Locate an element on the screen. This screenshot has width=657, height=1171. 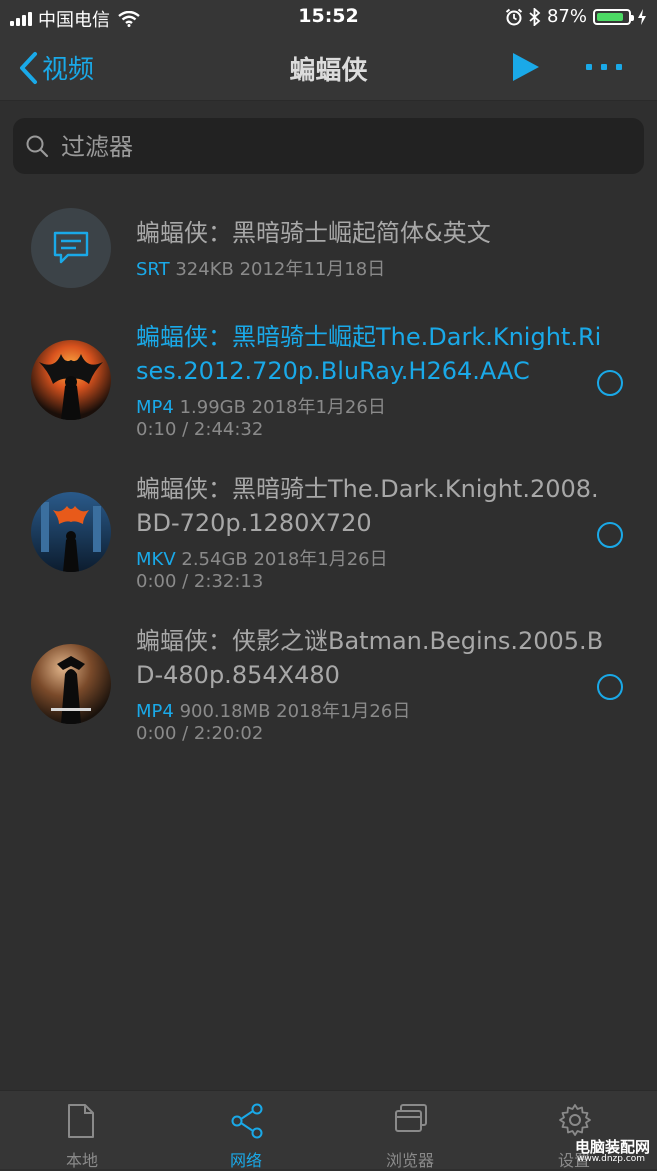
more-options-button is located at coordinates (604, 67).